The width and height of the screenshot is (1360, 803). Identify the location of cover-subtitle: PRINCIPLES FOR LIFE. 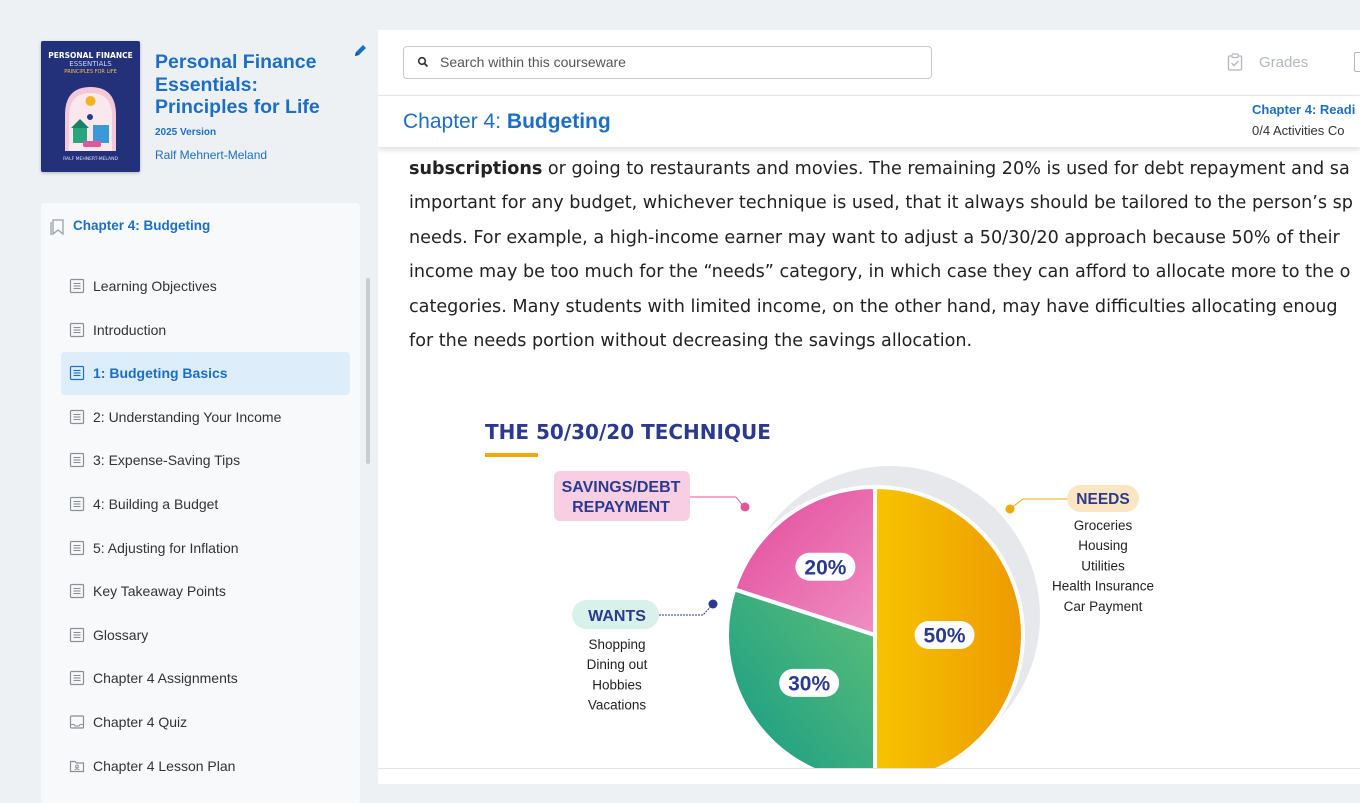
(90, 72).